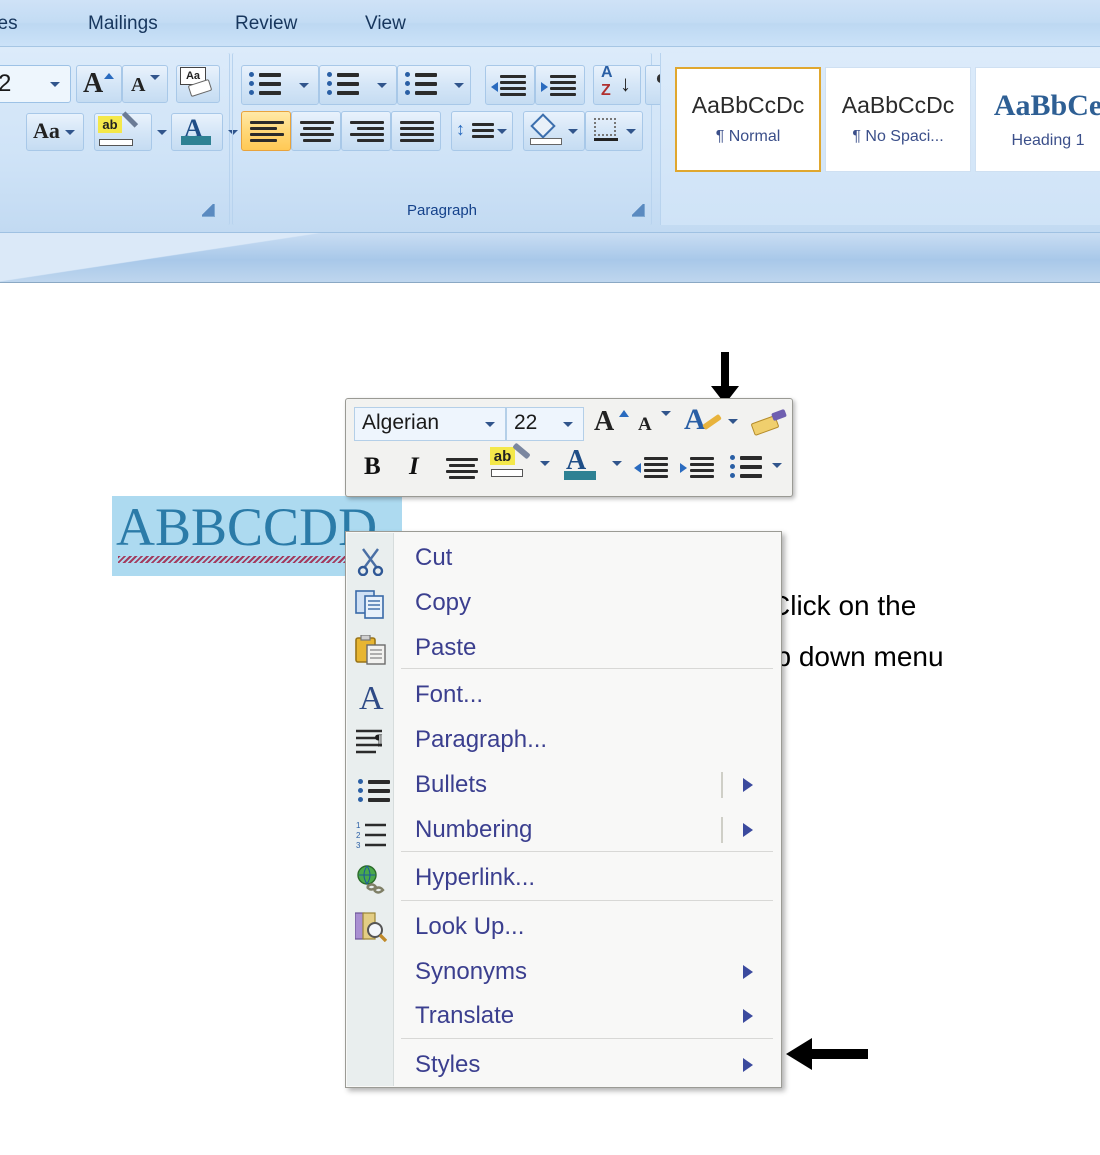 The image size is (1100, 1155). Describe the element at coordinates (588, 602) in the screenshot. I see `context-menu-item-copy: Copy` at that location.